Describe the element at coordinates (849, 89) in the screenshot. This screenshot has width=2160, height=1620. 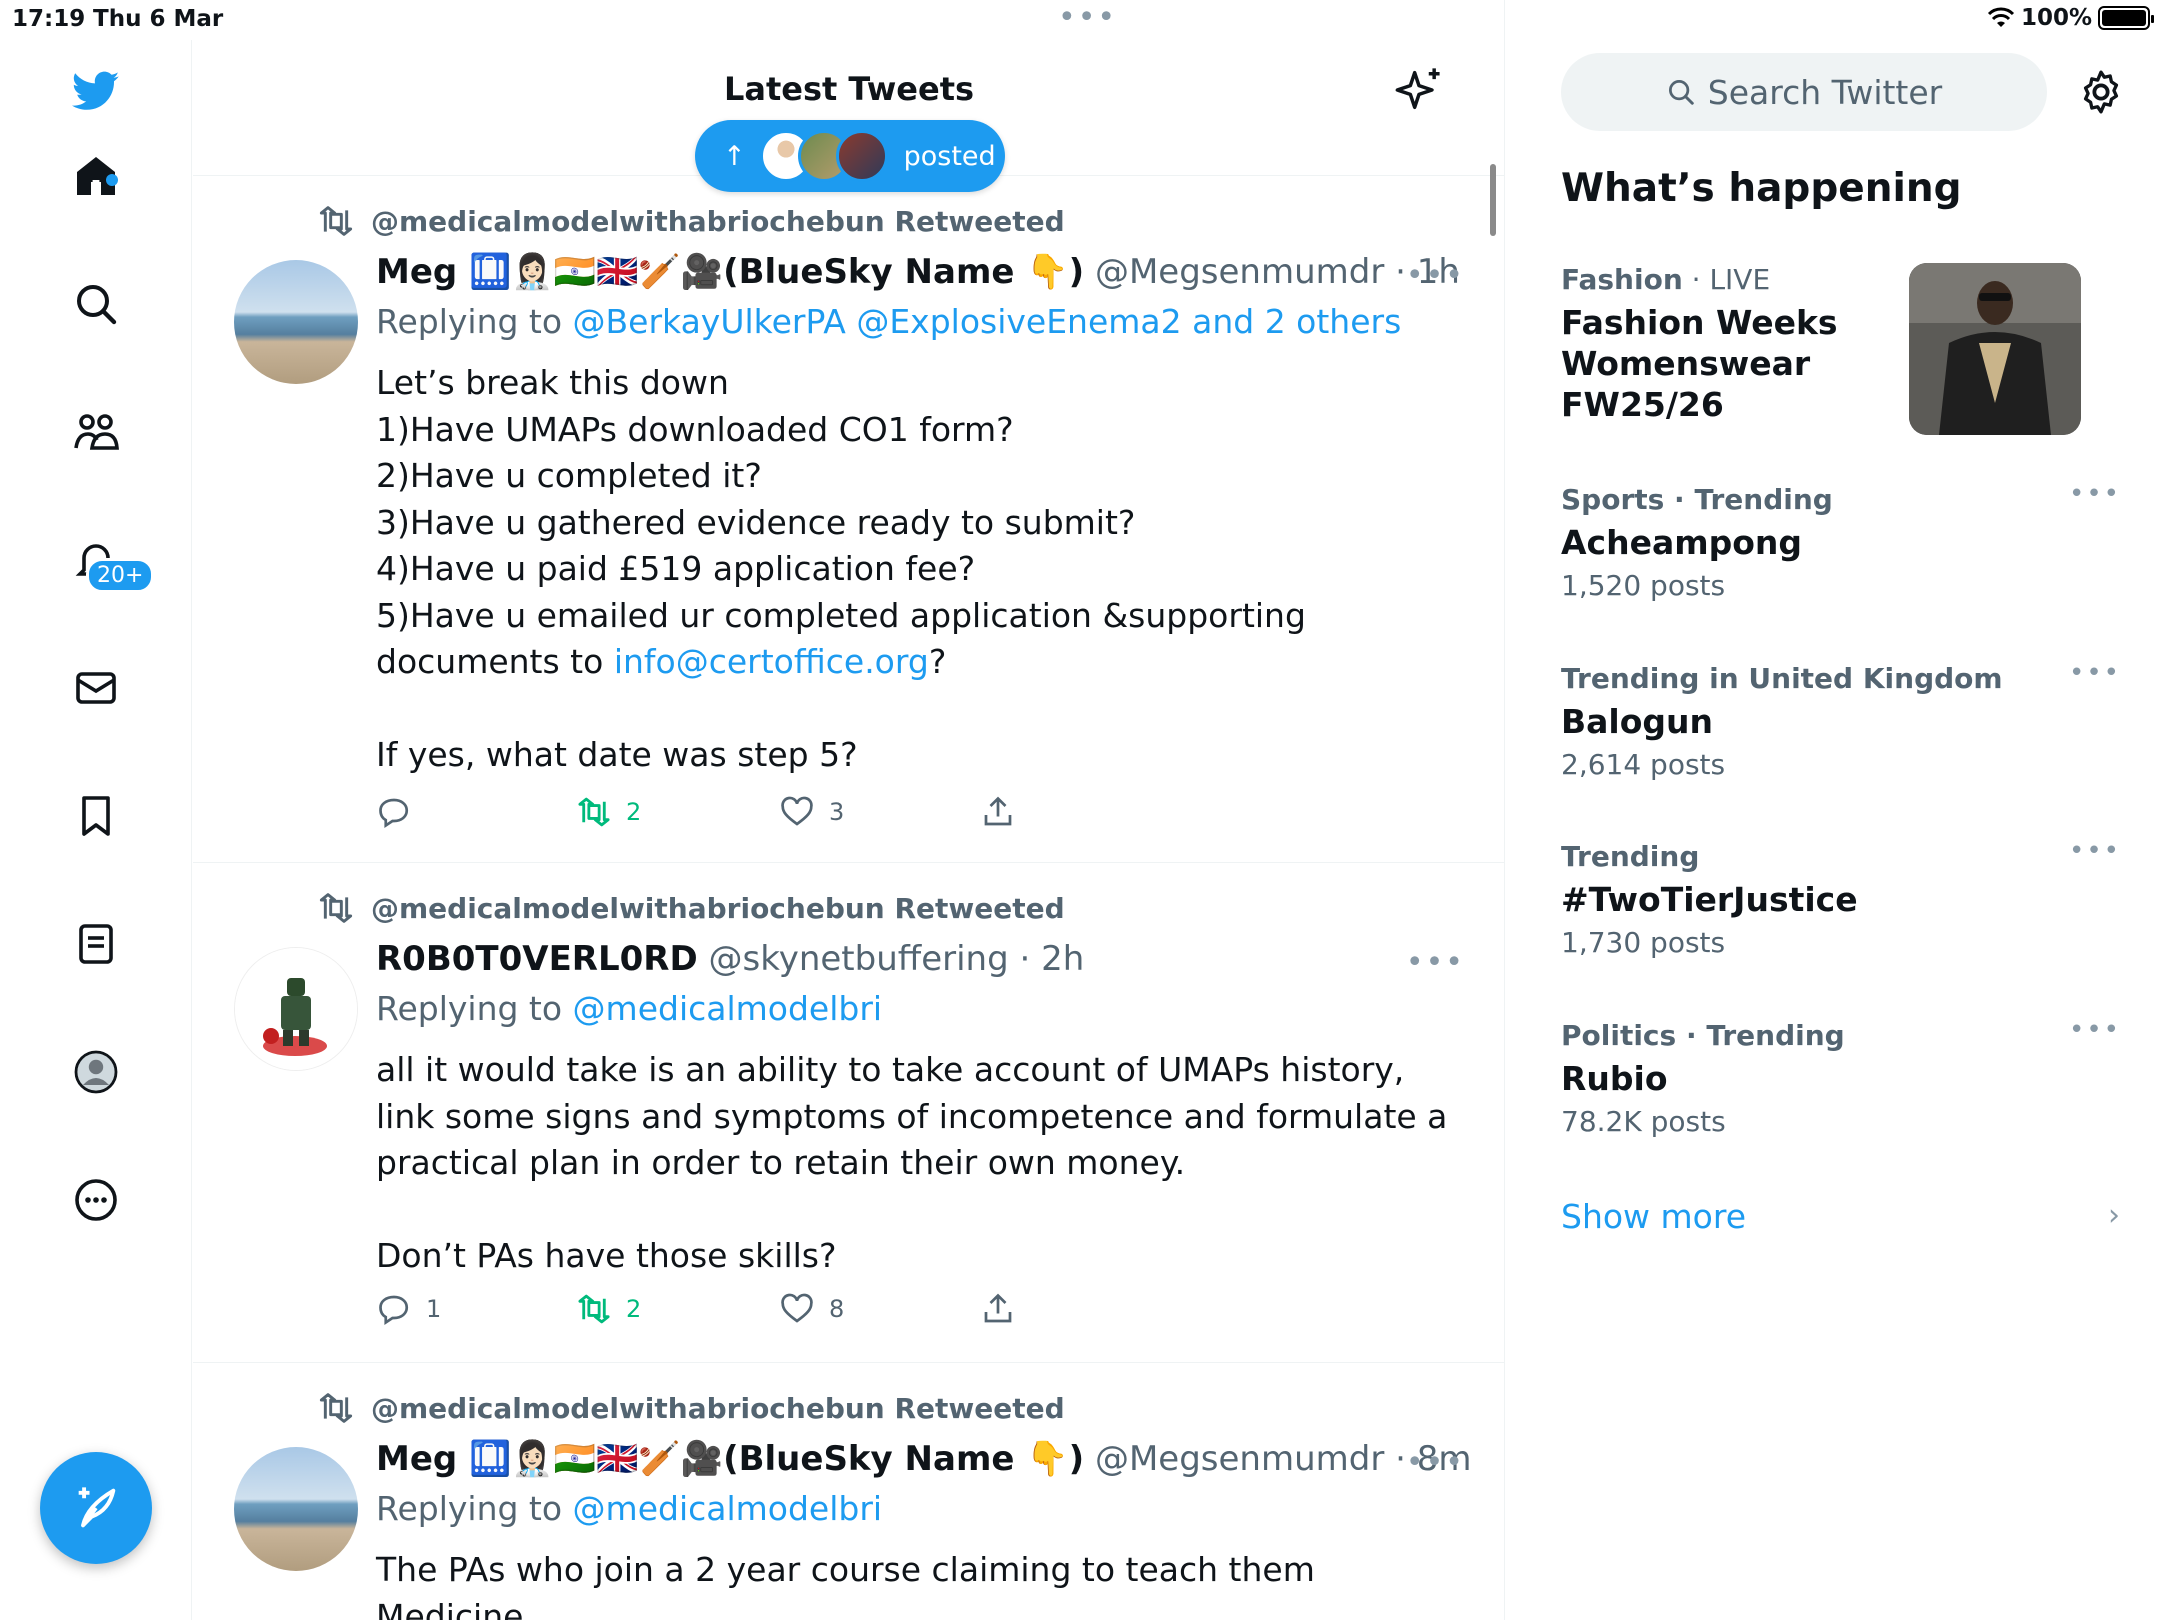
I see `page-title: Latest Tweets` at that location.